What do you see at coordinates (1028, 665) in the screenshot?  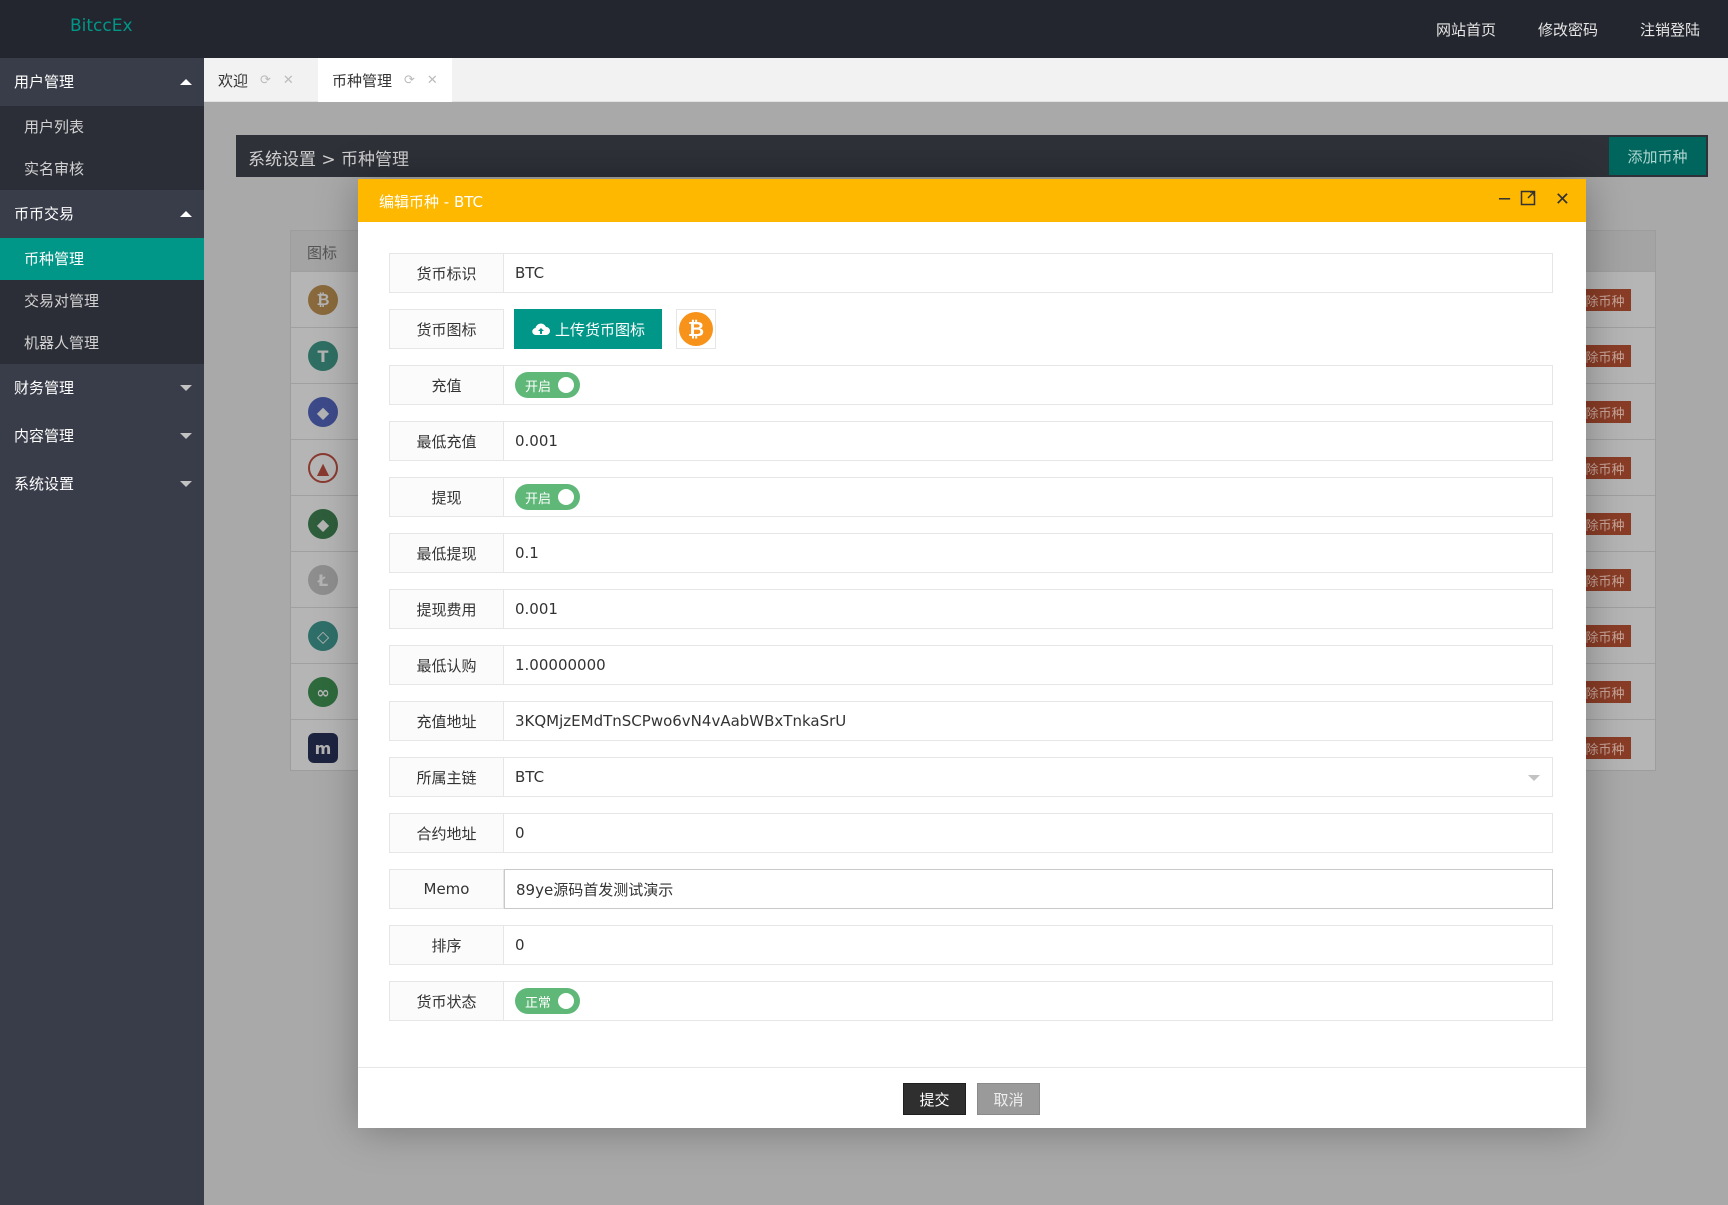 I see `min-subscribe-input: 1.00000000` at bounding box center [1028, 665].